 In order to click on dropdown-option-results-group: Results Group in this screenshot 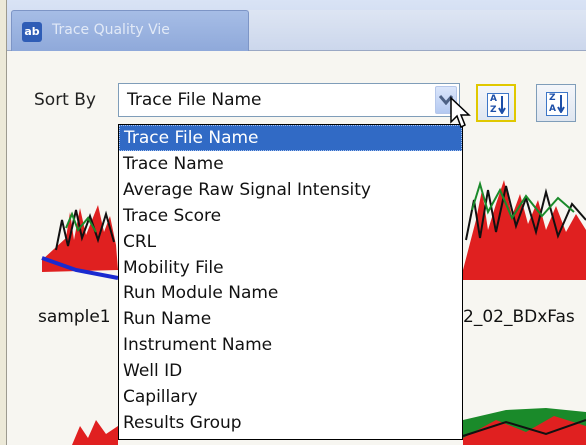, I will do `click(290, 423)`.